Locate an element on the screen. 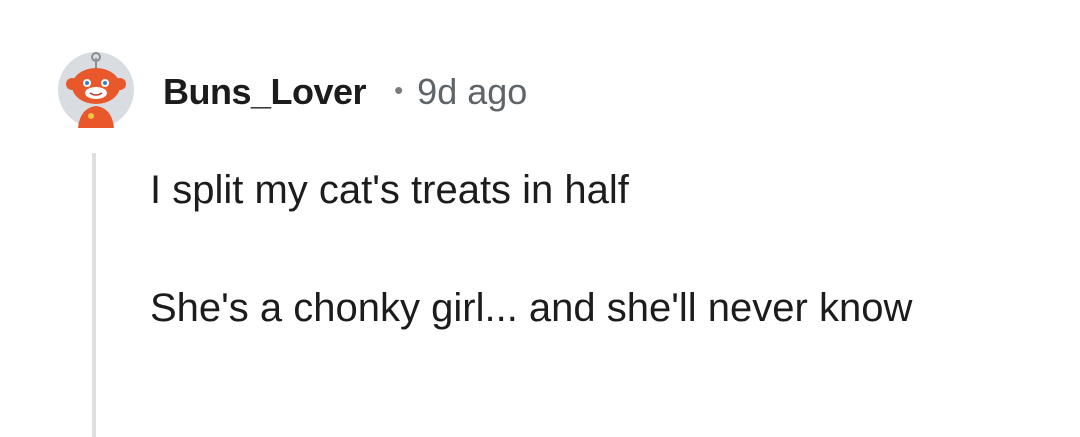 This screenshot has height=437, width=1080. timestamp: 9d ago is located at coordinates (472, 91).